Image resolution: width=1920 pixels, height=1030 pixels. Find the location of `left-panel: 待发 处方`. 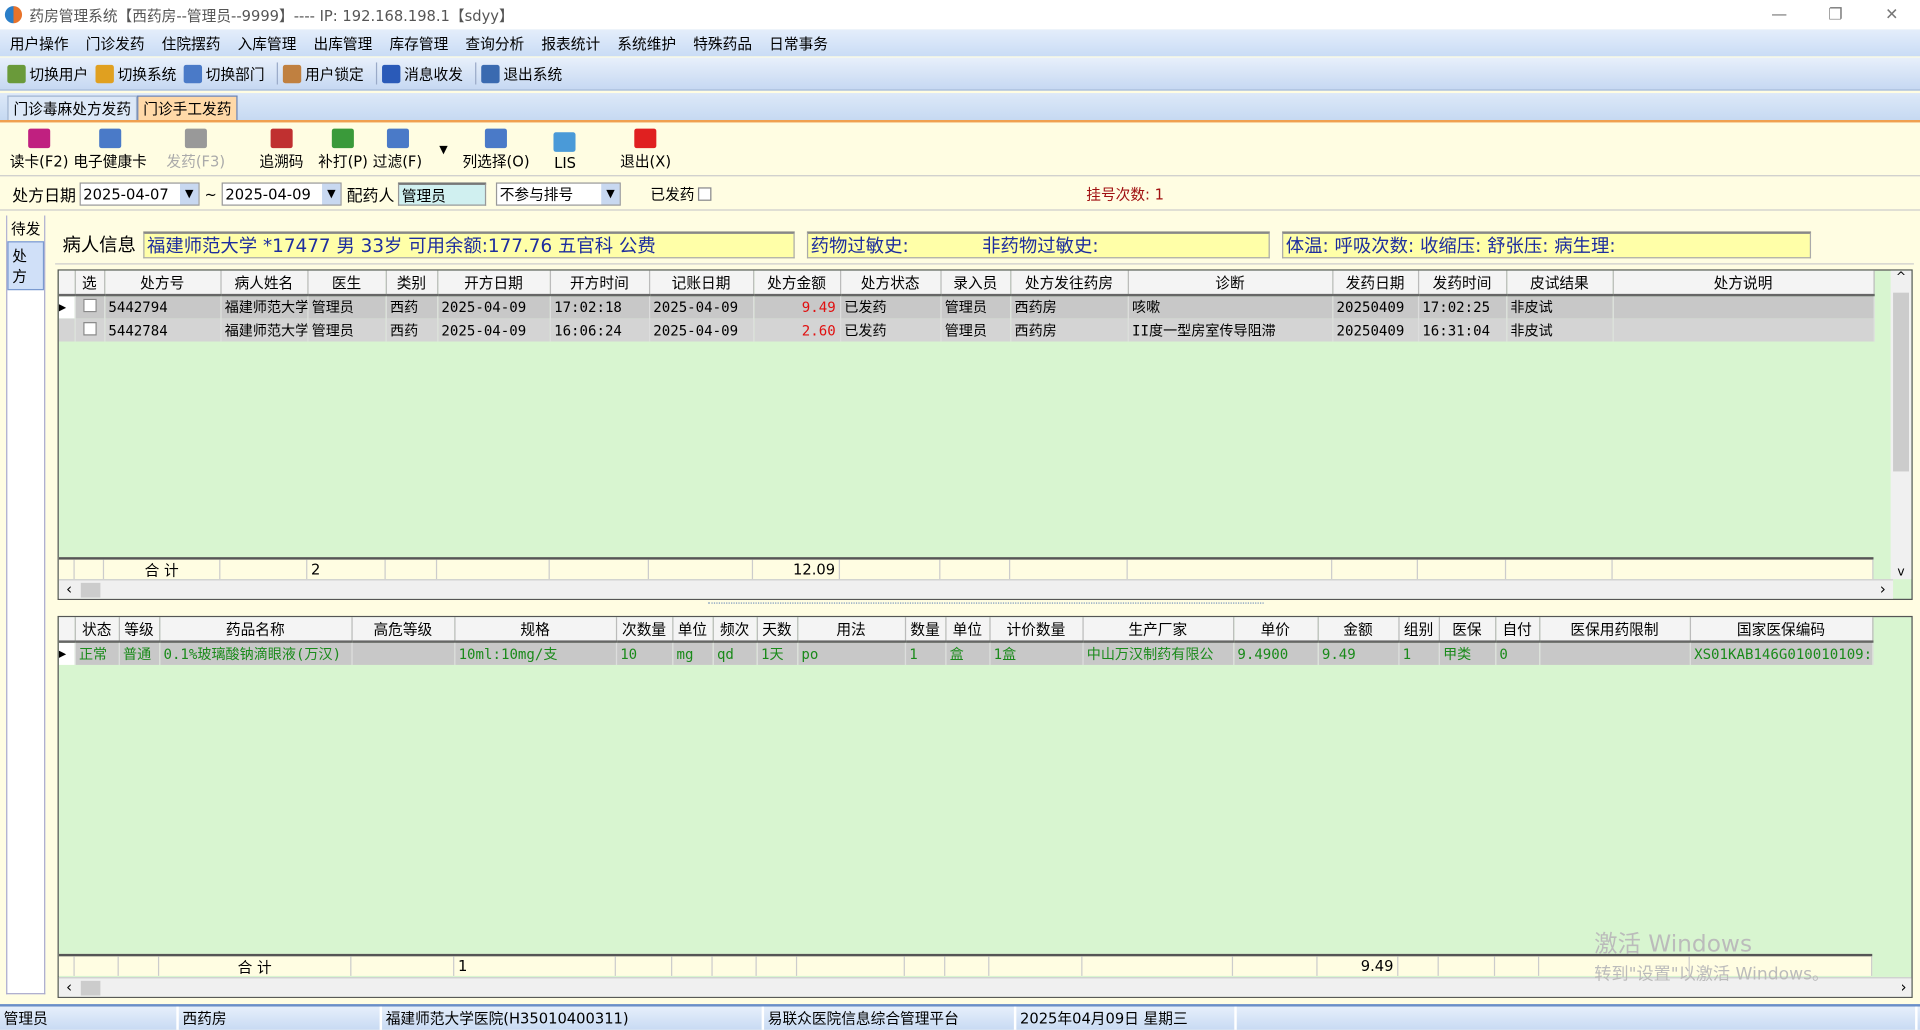

left-panel: 待发 处方 is located at coordinates (26, 605).